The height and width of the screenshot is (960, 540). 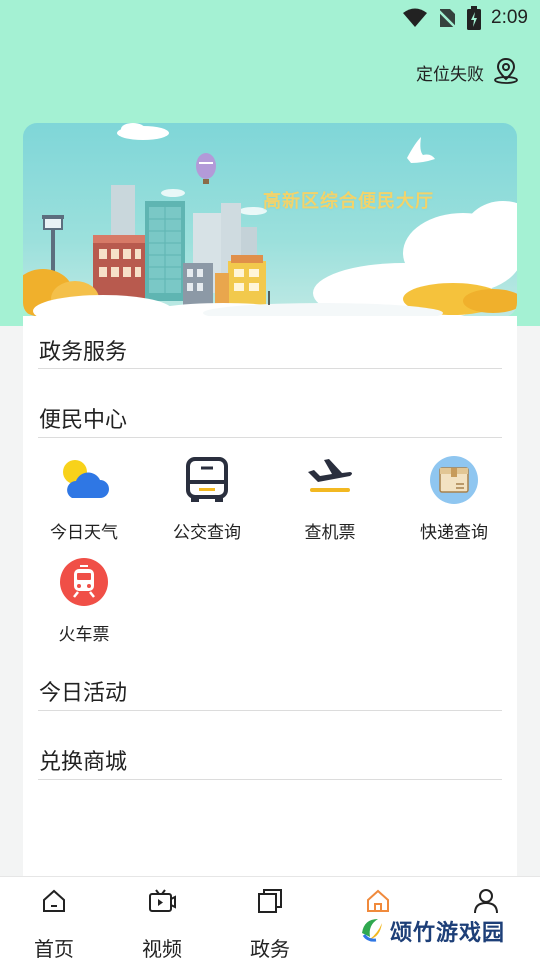 I want to click on nav-label: 政务, so click(x=270, y=948).